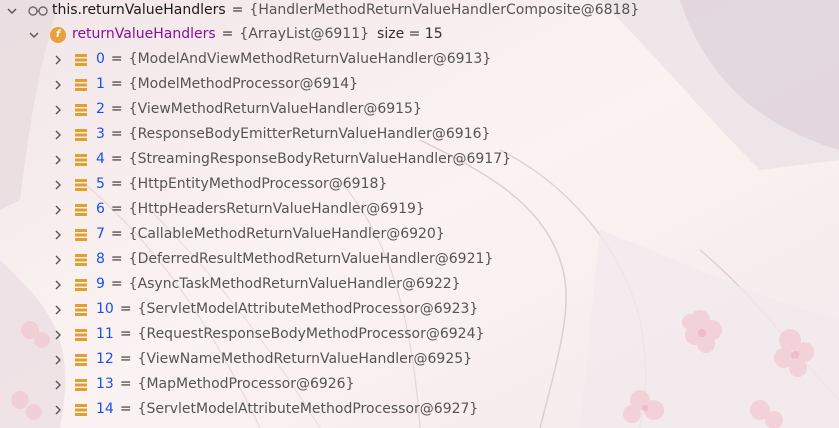 This screenshot has width=839, height=428. I want to click on list-item-row-5: 5 = {HttpEntityMethodProcessor@6918}, so click(219, 184).